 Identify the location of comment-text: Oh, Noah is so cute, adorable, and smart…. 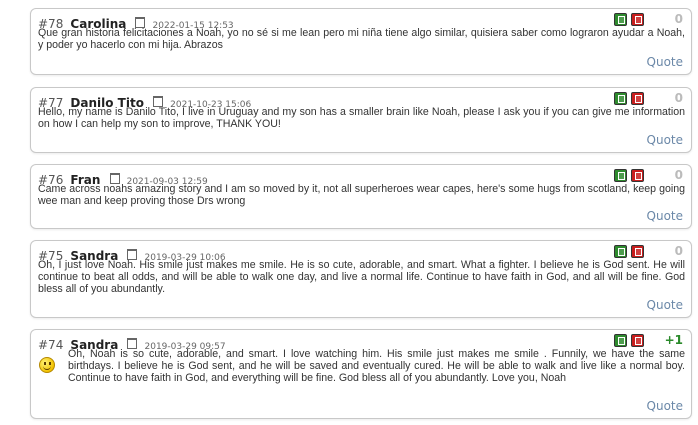
(376, 366).